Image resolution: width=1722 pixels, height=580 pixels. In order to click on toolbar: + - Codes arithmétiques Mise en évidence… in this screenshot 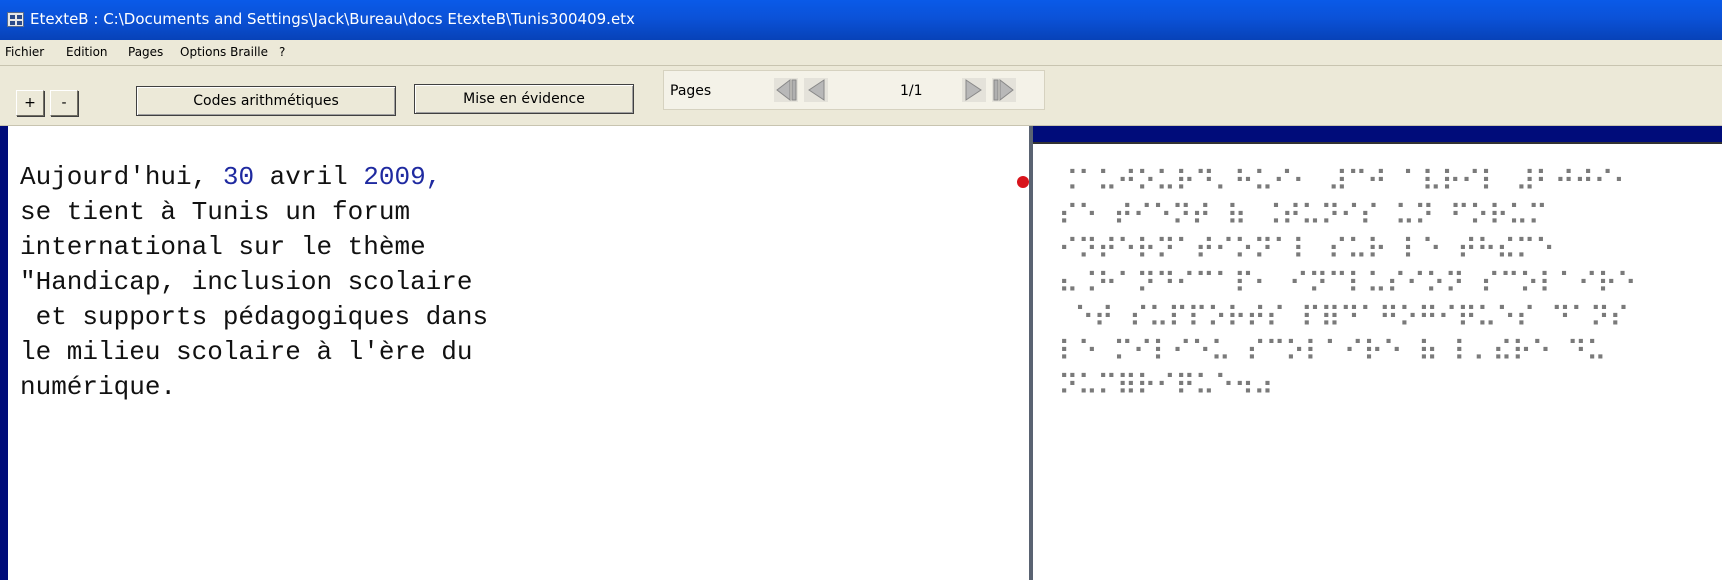, I will do `click(861, 96)`.